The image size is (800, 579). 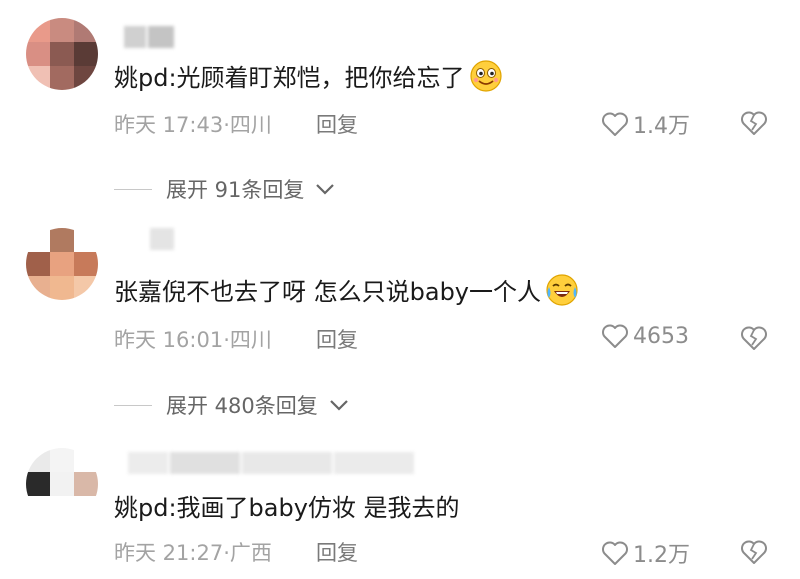 I want to click on crying-laughing-emoji-icon, so click(x=562, y=289).